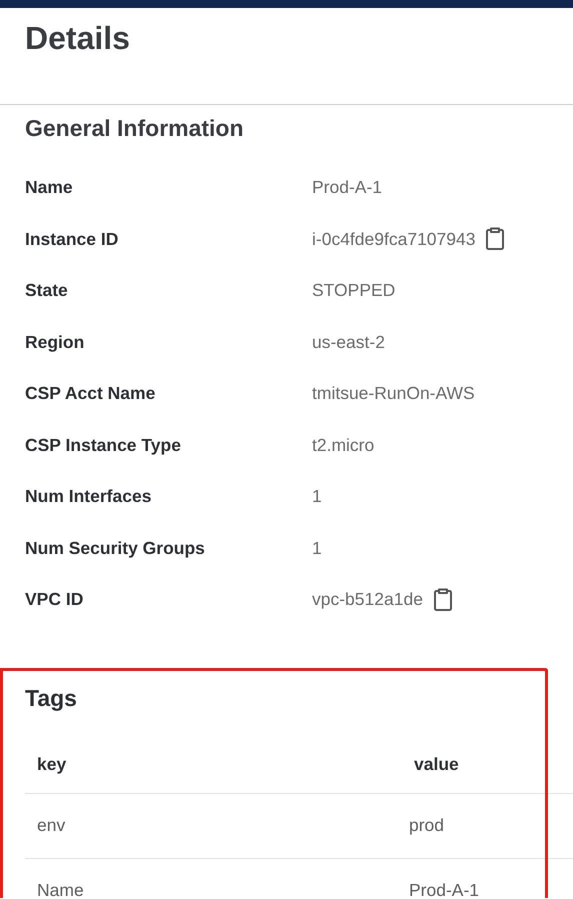 This screenshot has width=573, height=899. I want to click on field-label: Instance ID, so click(72, 239).